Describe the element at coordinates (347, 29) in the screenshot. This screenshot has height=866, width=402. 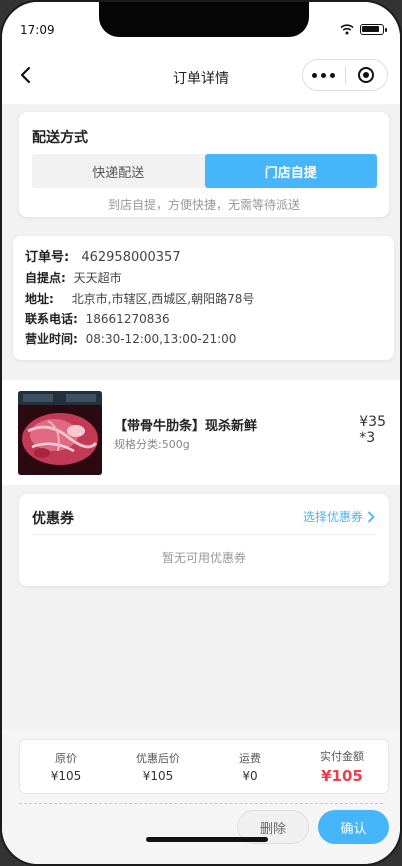
I see `wifi-icon` at that location.